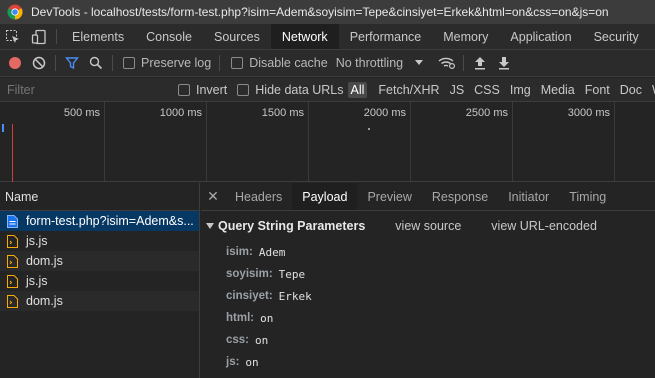 This screenshot has height=378, width=655. Describe the element at coordinates (299, 89) in the screenshot. I see `hide-data-urls-label: Hide data URLs` at that location.